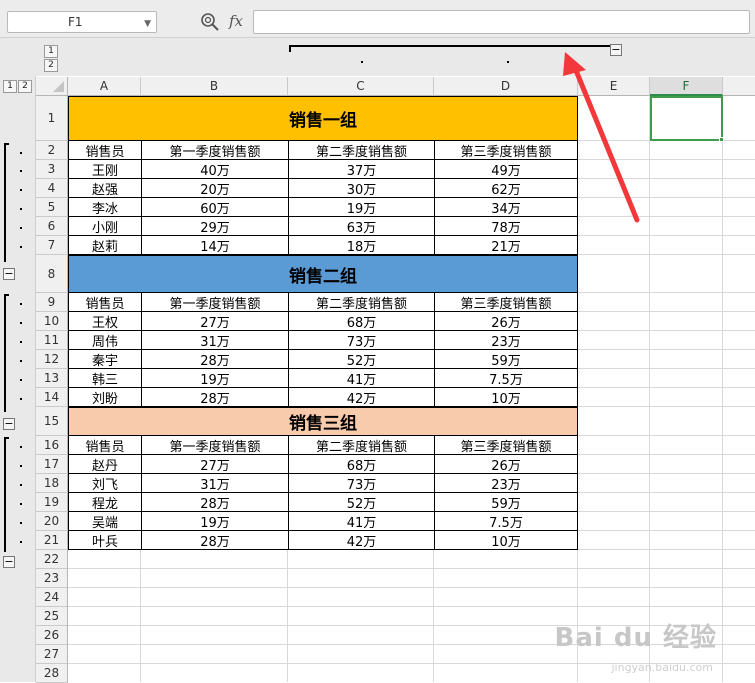 The image size is (755, 683). I want to click on row-header: 28, so click(52, 673).